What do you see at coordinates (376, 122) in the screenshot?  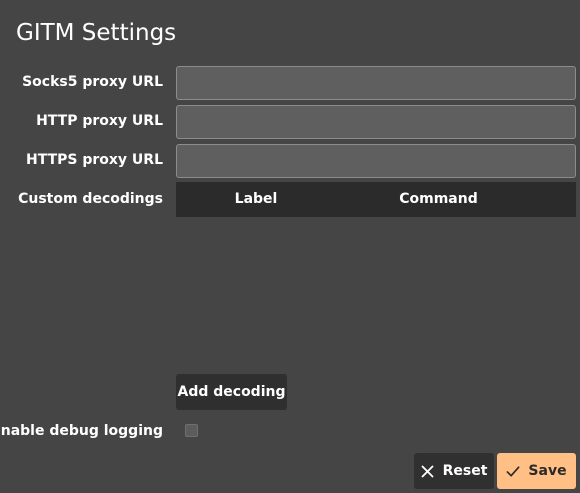 I see `http-proxy-input` at bounding box center [376, 122].